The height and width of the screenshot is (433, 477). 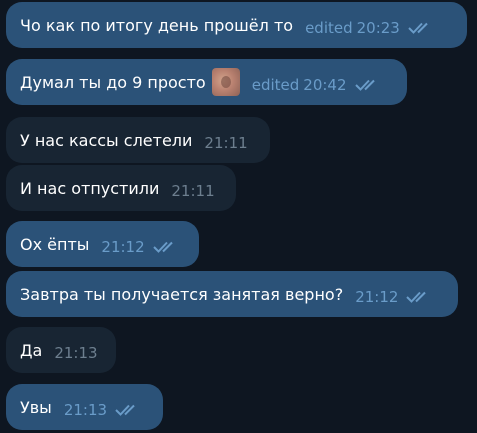 I want to click on message-text: У нас кассы слетели, so click(x=106, y=140).